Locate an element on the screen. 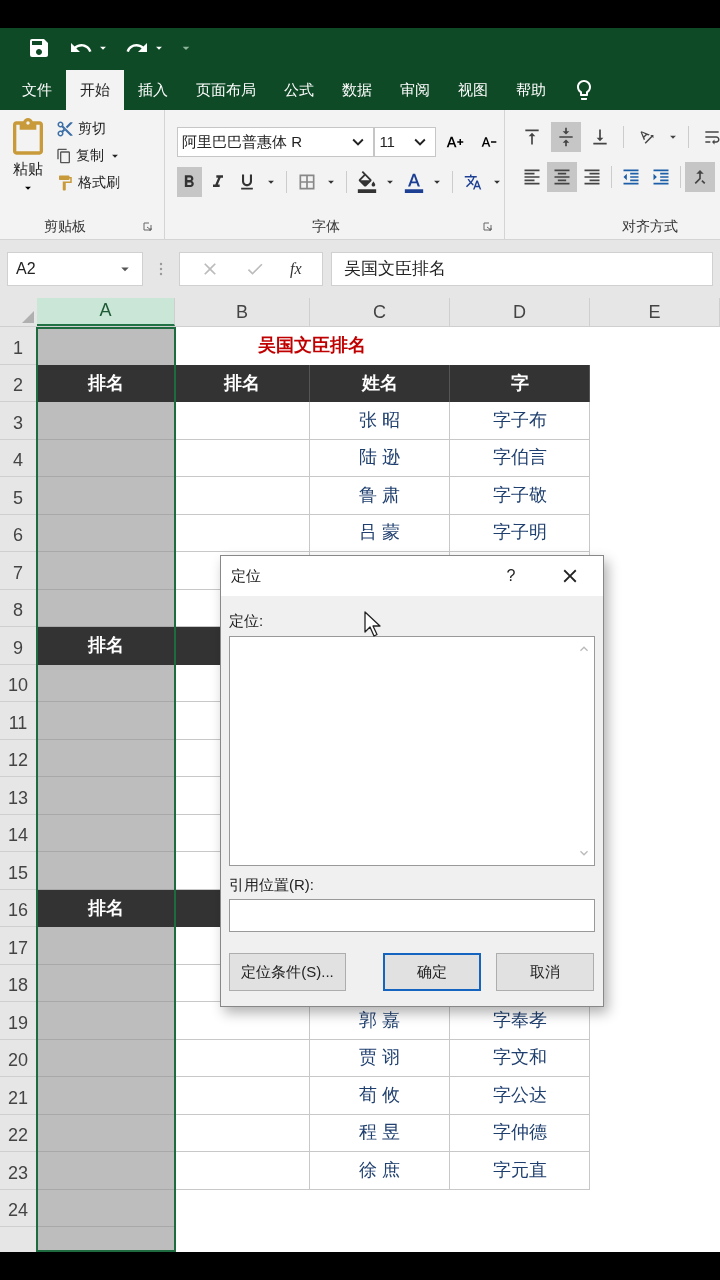 This screenshot has height=1280, width=720. column-header: B is located at coordinates (242, 312).